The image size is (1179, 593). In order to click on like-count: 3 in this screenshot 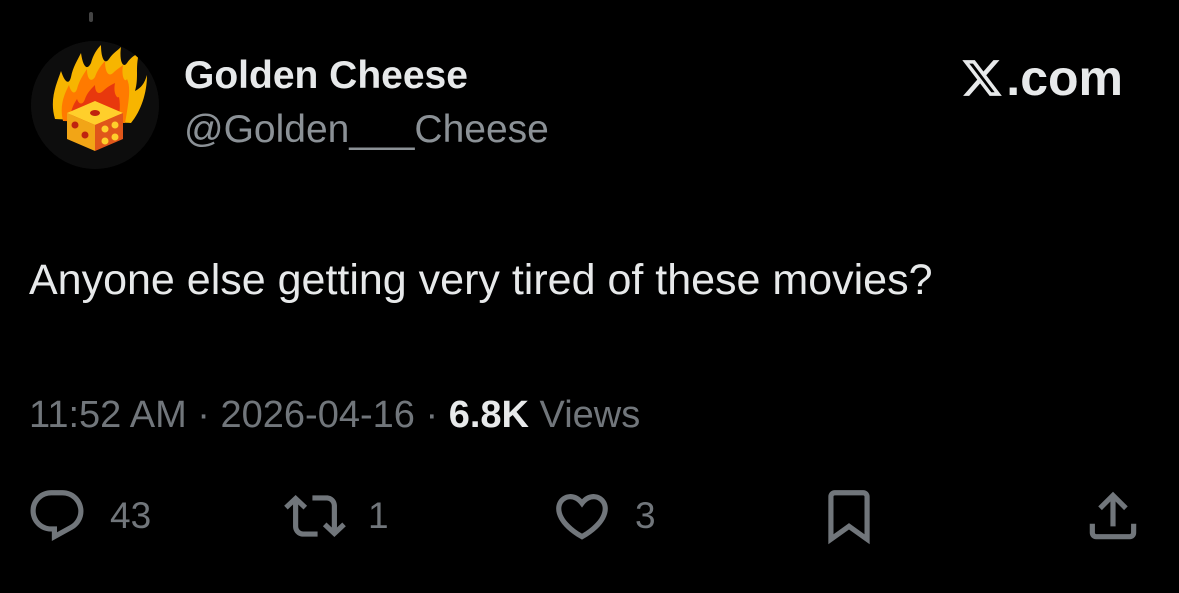, I will do `click(645, 515)`.